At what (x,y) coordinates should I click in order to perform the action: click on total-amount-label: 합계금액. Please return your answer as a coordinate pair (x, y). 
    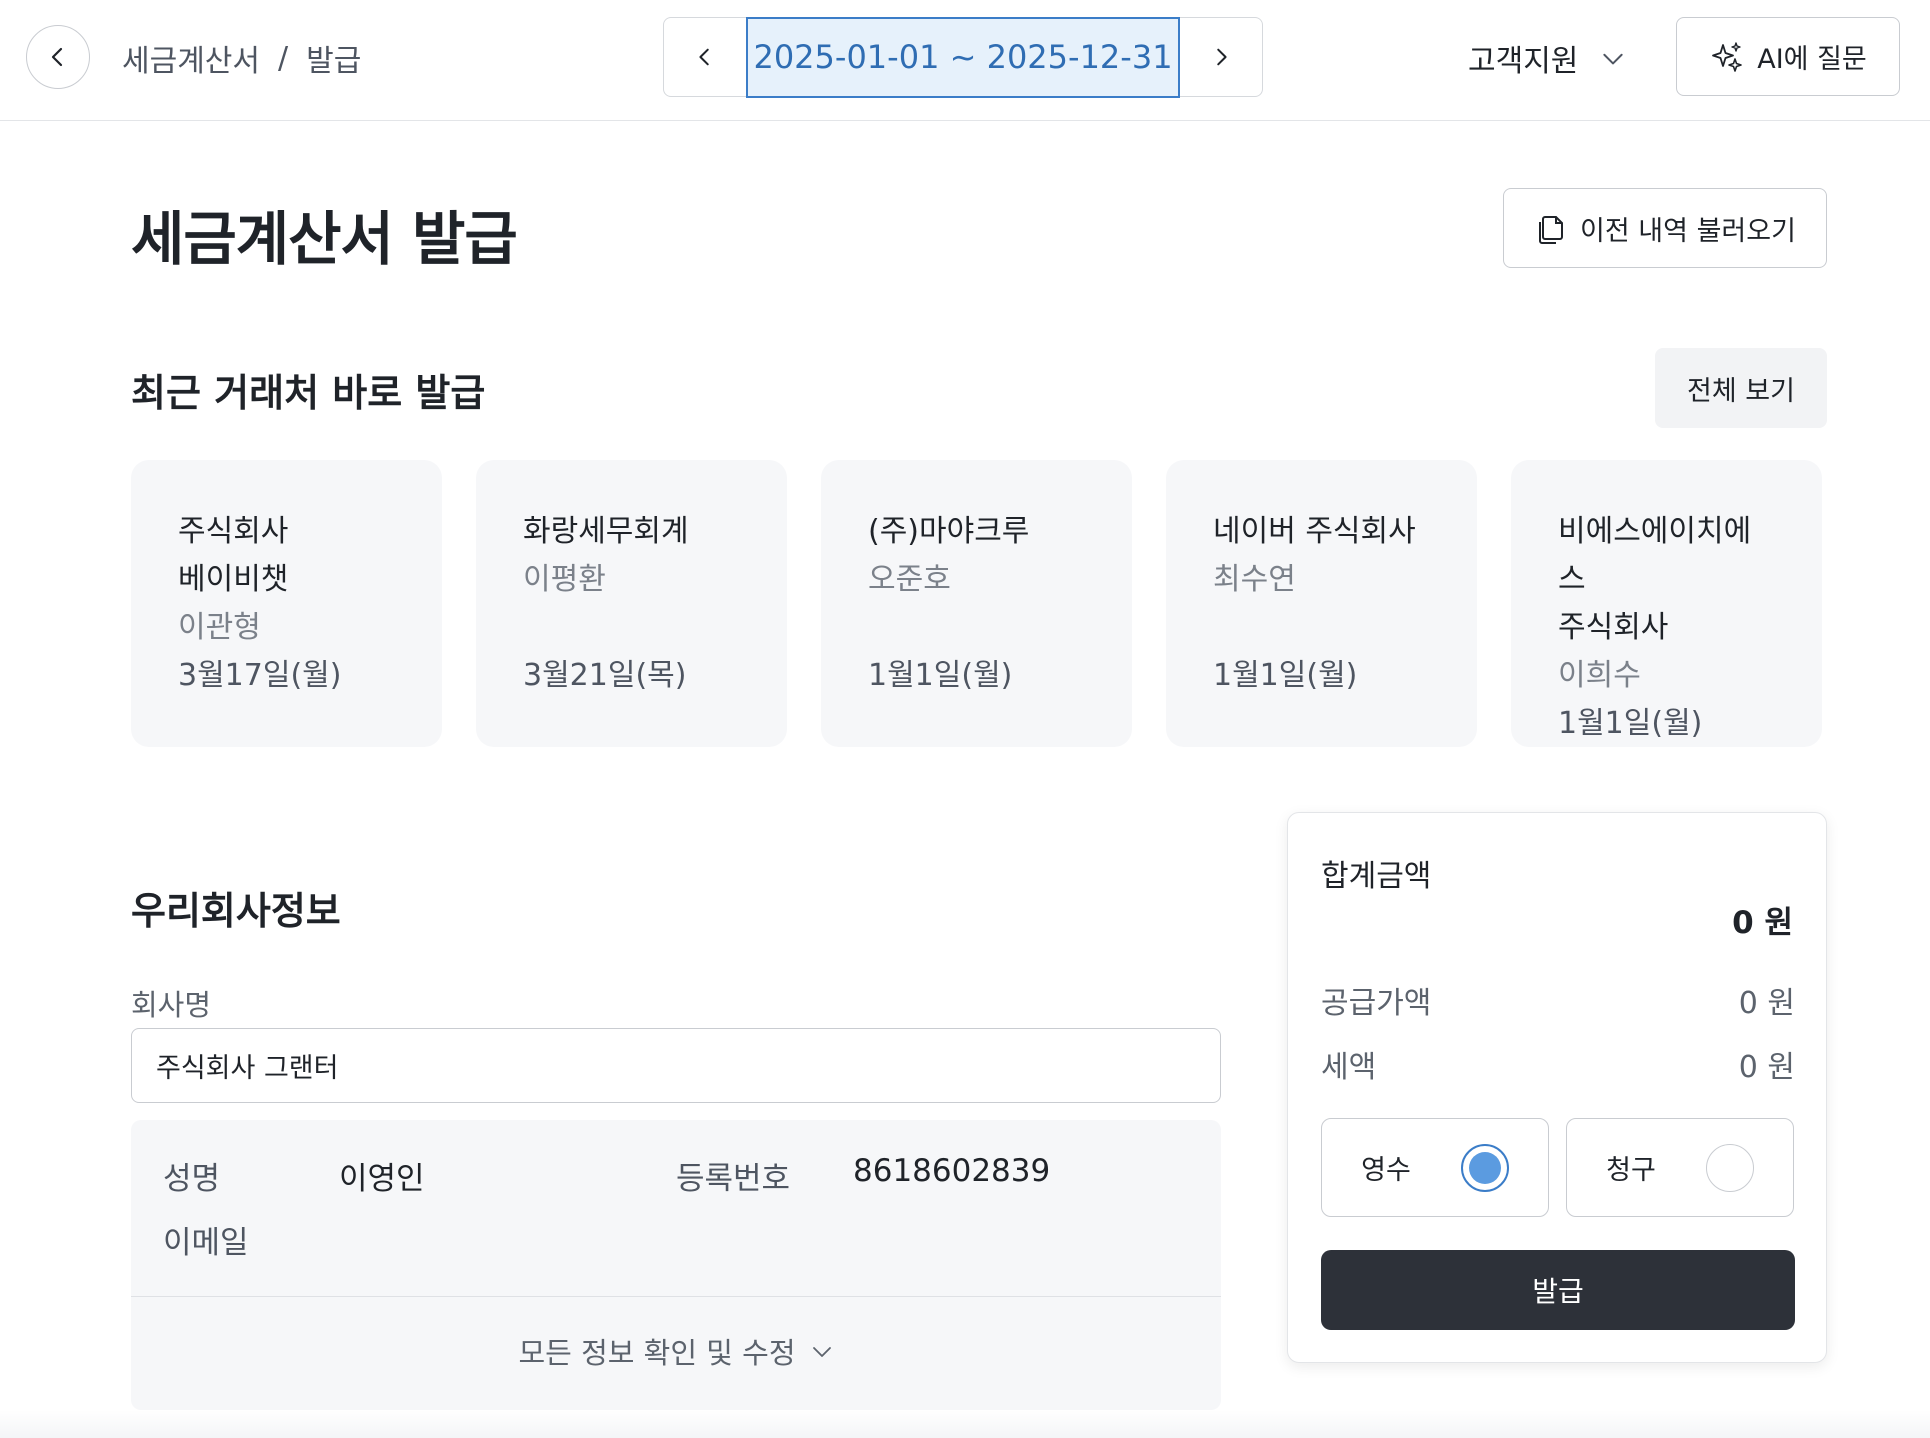
    Looking at the image, I should click on (1376, 876).